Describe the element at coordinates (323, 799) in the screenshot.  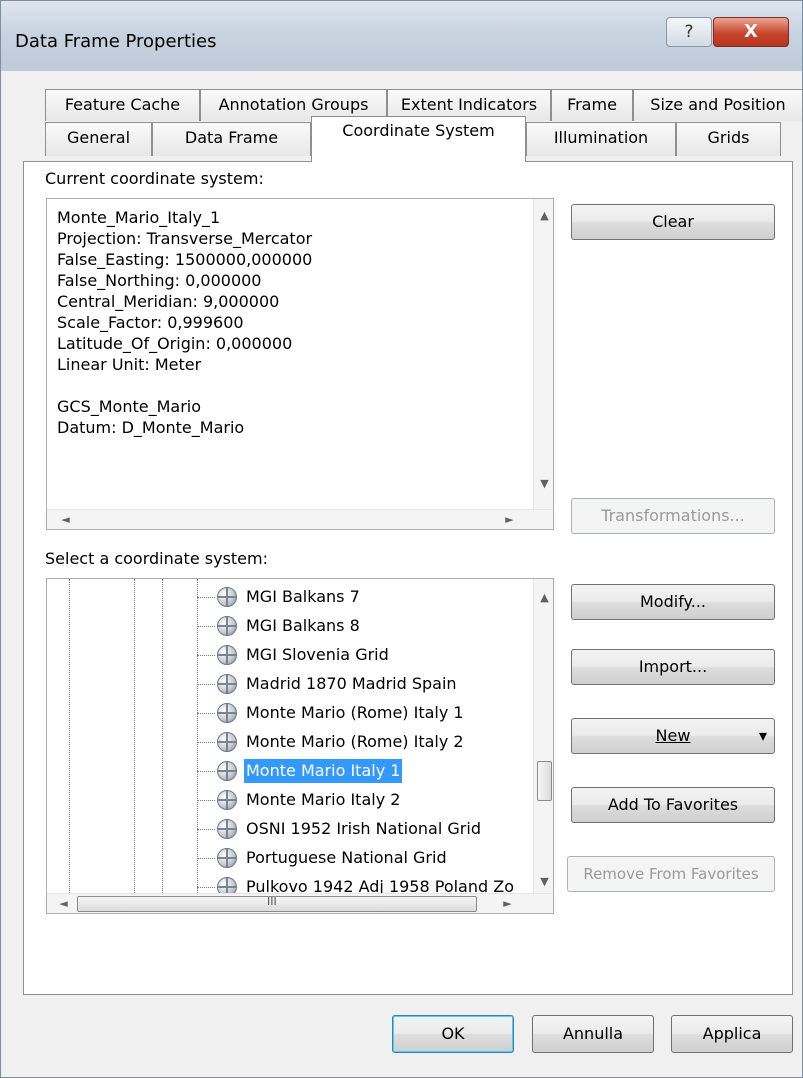
I see `tree-item-label: Monte Mario Italy 2` at that location.